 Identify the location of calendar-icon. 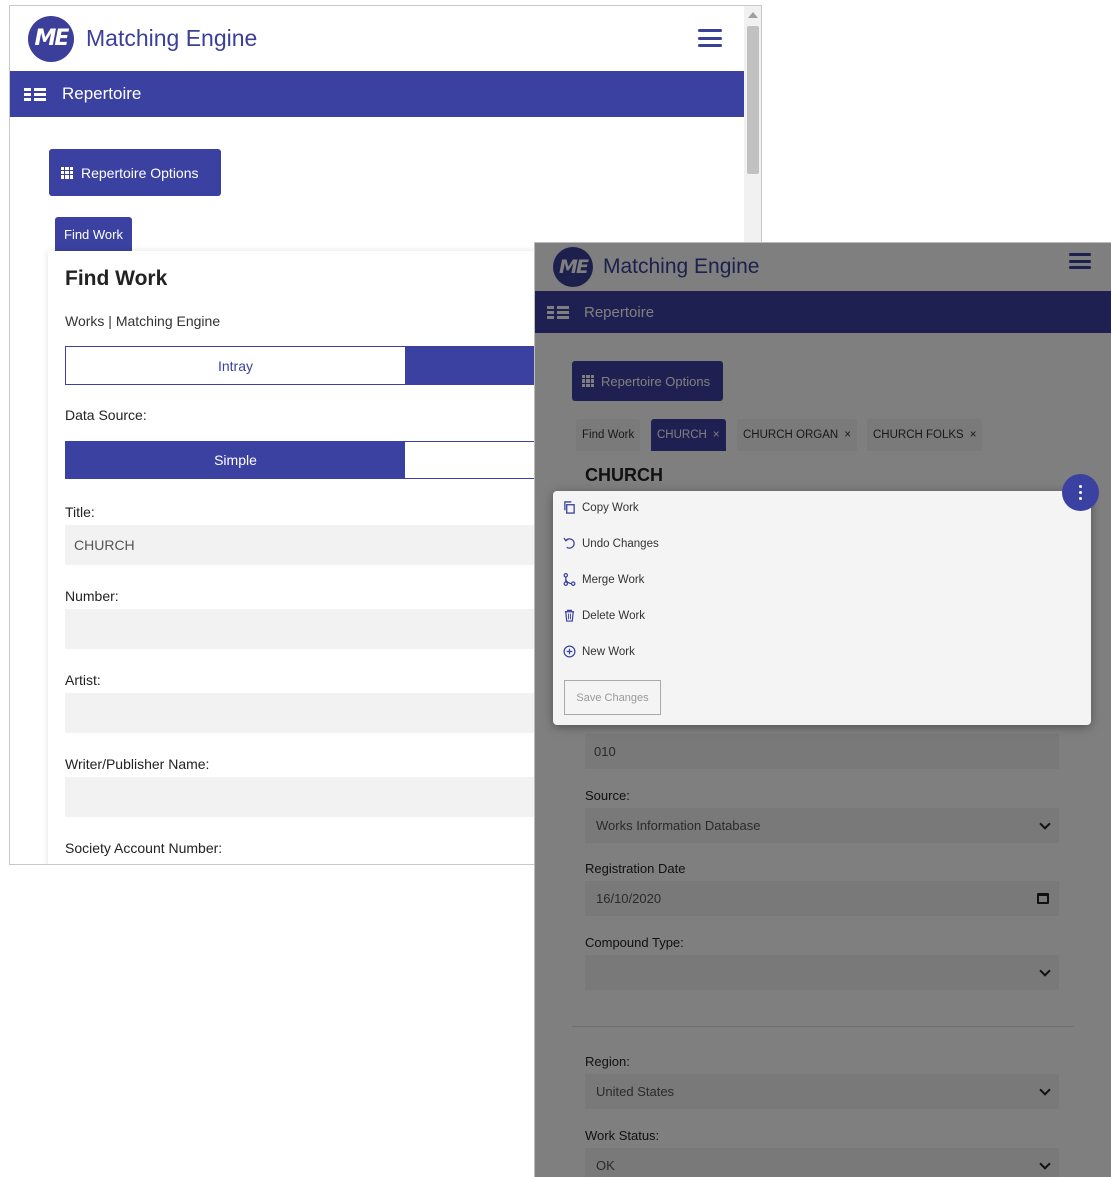
(1043, 898).